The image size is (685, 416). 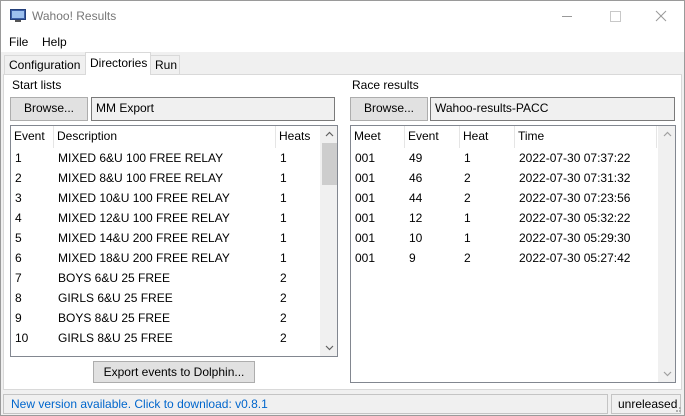 I want to click on table-row: 8 GIRLS 6&U 25 FREE 2, so click(x=174, y=298).